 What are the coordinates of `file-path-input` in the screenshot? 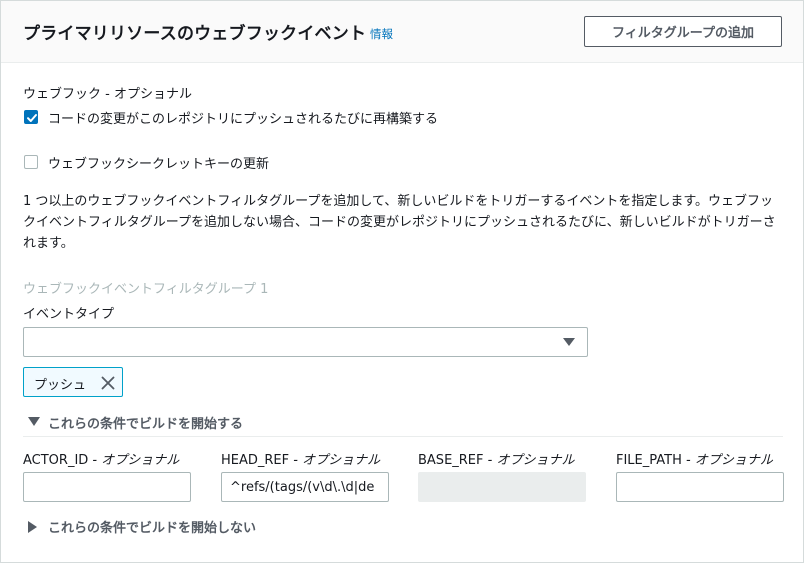 It's located at (700, 487).